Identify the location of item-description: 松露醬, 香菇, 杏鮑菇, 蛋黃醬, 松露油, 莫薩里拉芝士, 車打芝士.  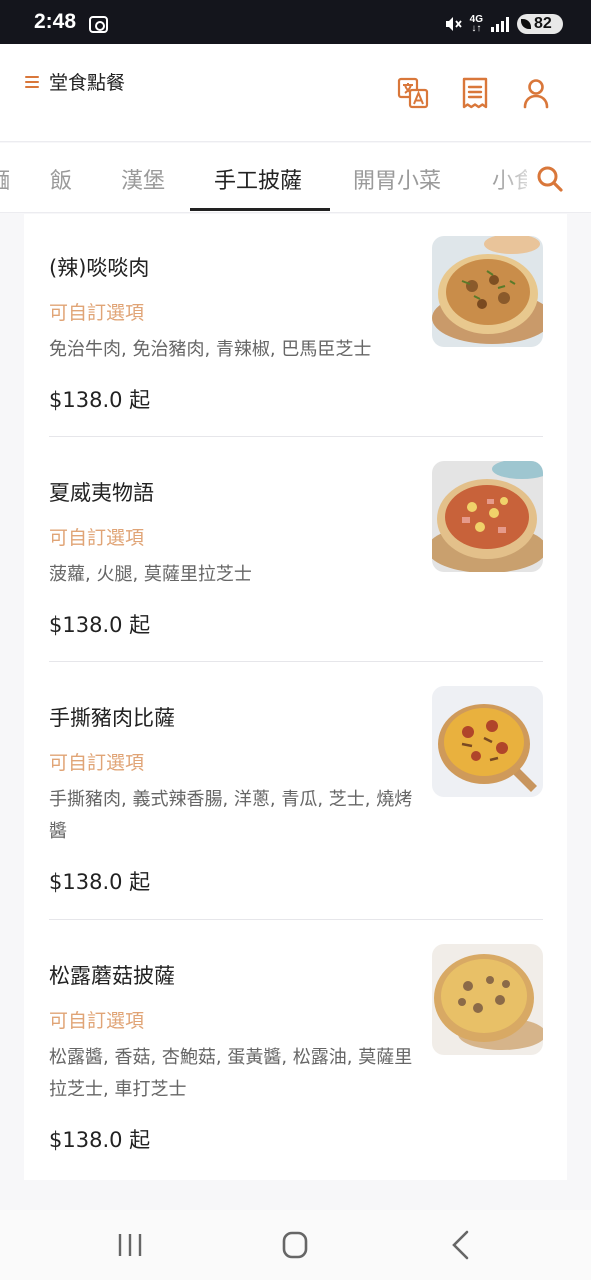
(231, 1073).